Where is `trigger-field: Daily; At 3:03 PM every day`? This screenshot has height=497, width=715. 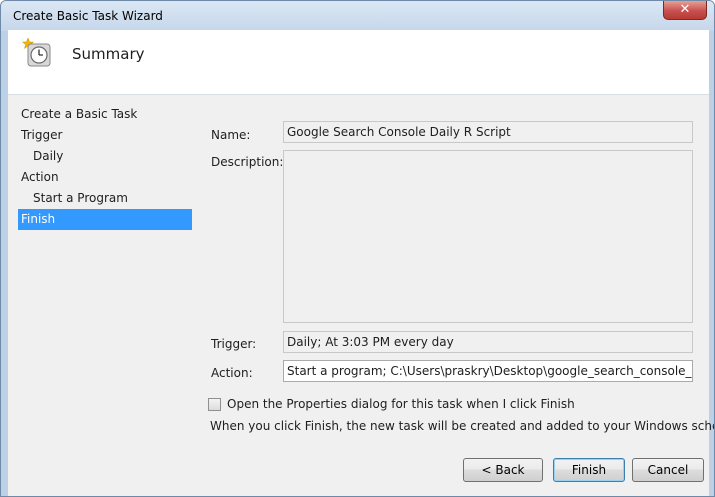
trigger-field: Daily; At 3:03 PM every day is located at coordinates (488, 342).